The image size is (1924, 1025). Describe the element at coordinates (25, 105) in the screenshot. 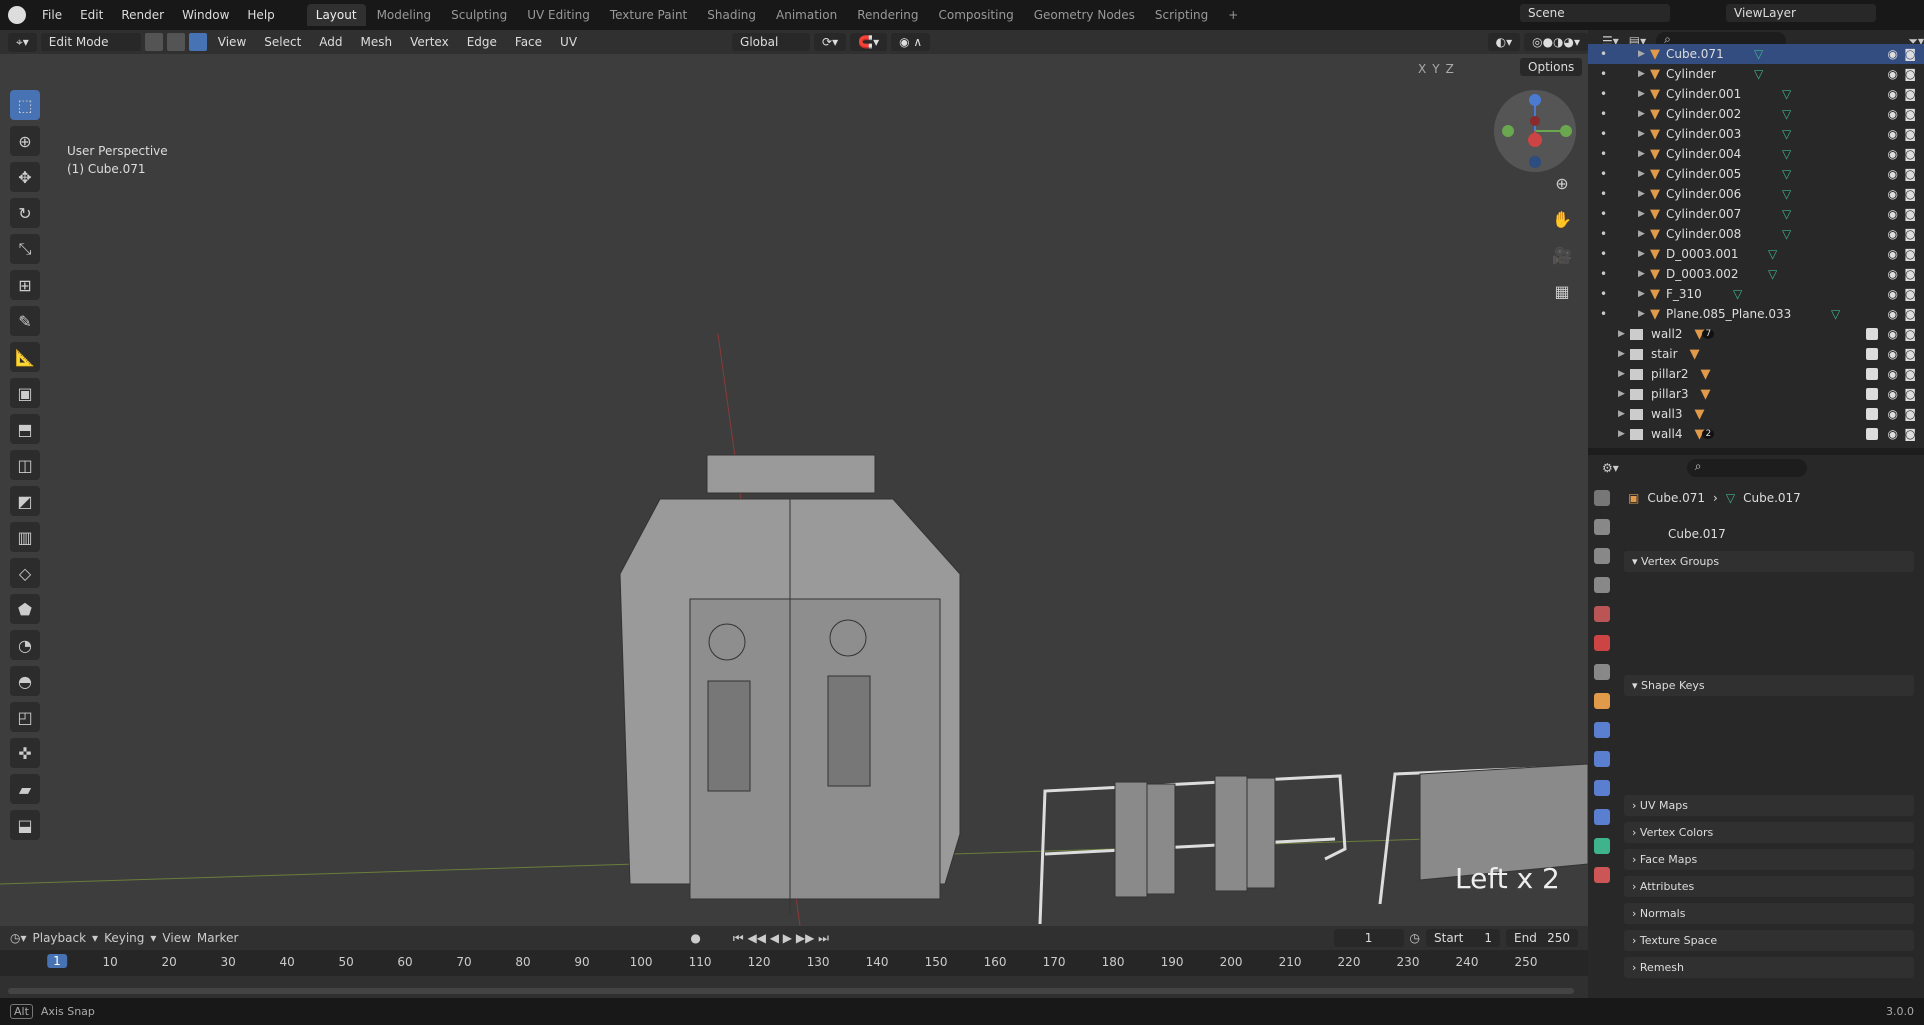

I see `select-box-icon: ⬚` at that location.